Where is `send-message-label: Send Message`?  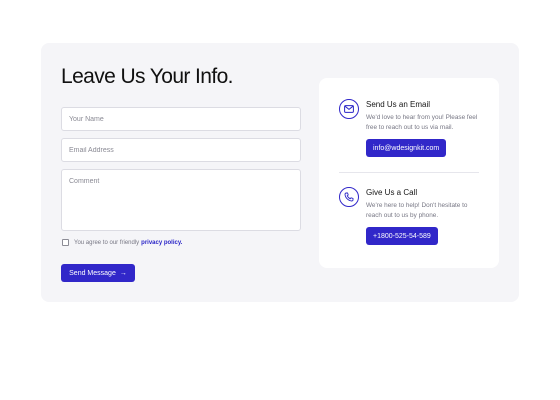
send-message-label: Send Message is located at coordinates (92, 273).